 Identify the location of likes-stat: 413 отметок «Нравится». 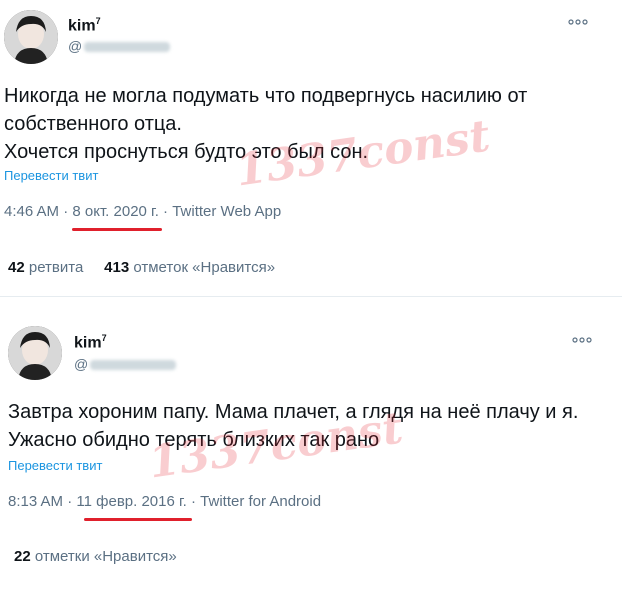
(189, 267).